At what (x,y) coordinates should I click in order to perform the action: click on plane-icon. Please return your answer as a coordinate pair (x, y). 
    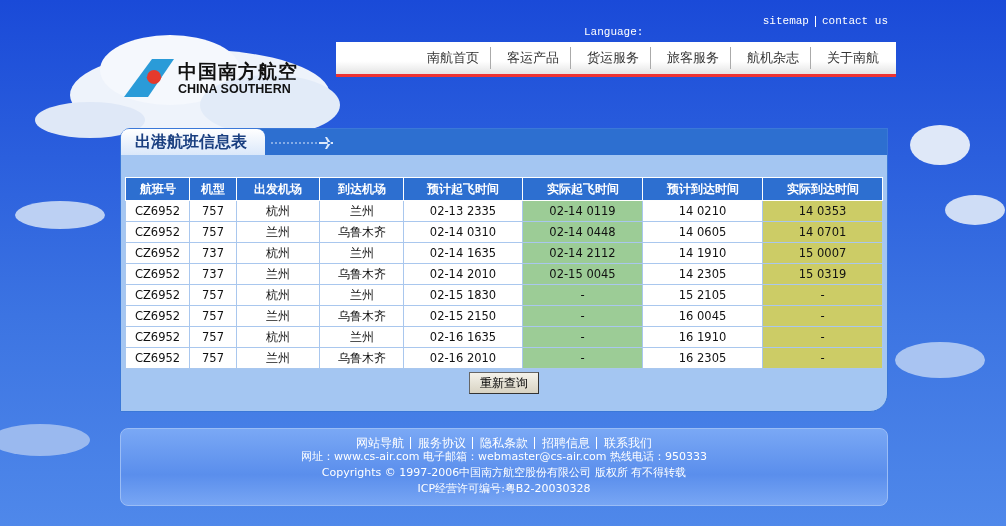
    Looking at the image, I should click on (302, 143).